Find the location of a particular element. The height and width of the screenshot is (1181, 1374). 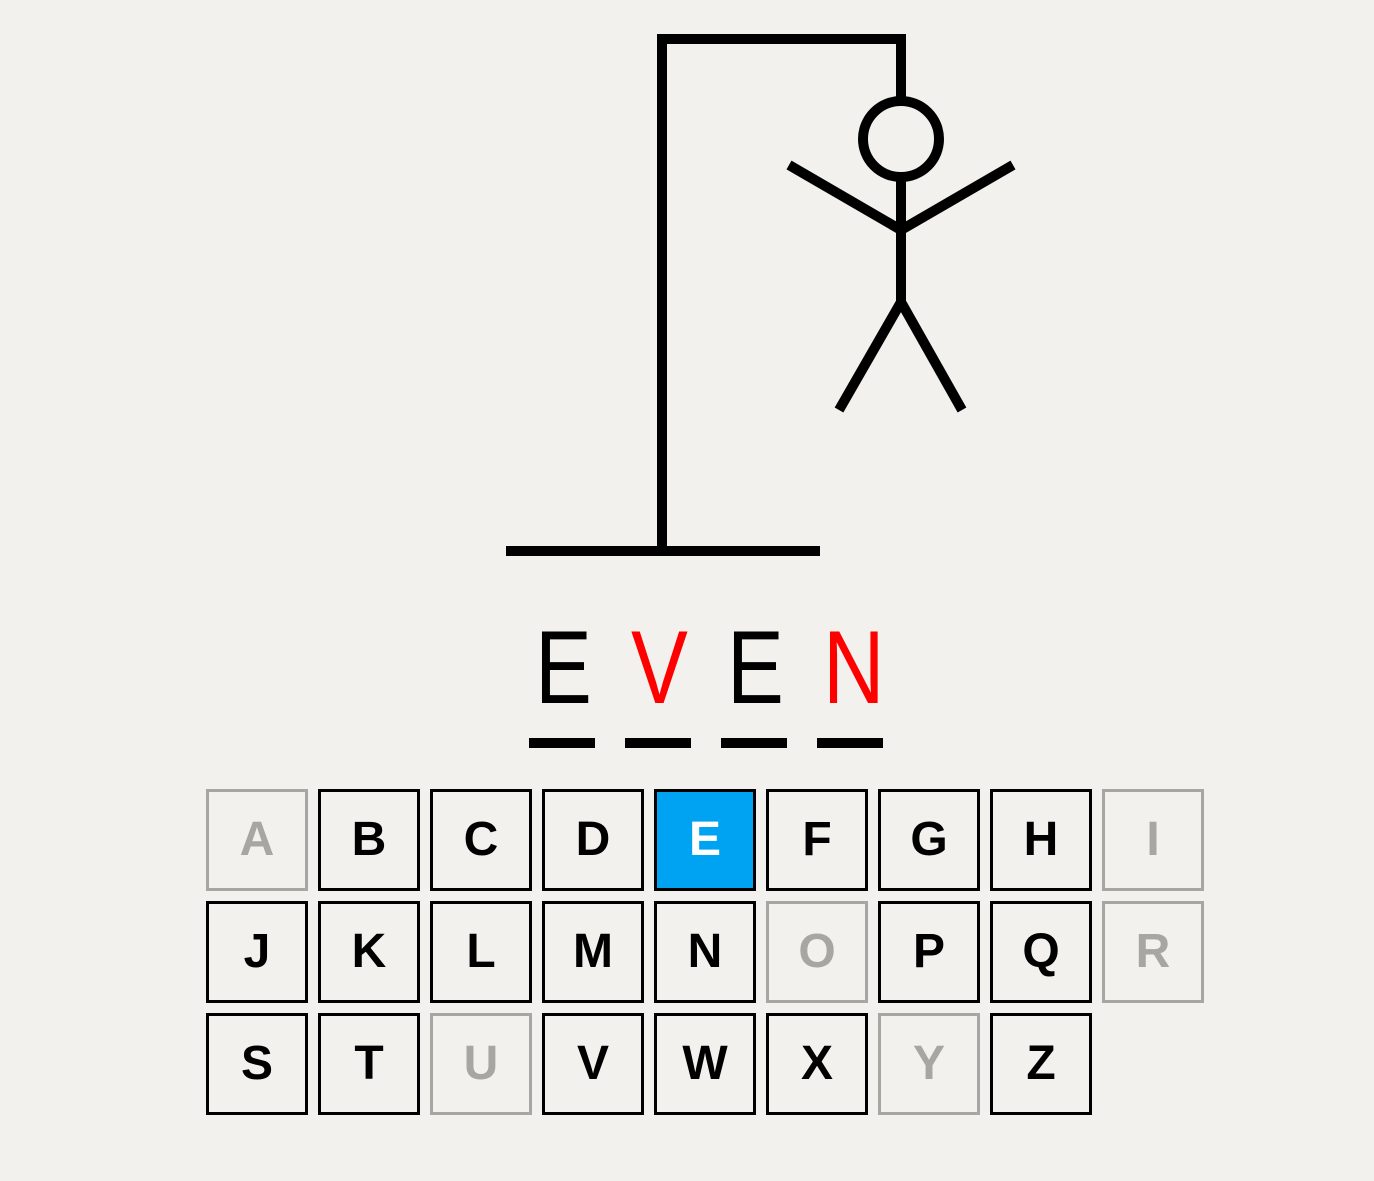

word-slot: N is located at coordinates (851, 679).